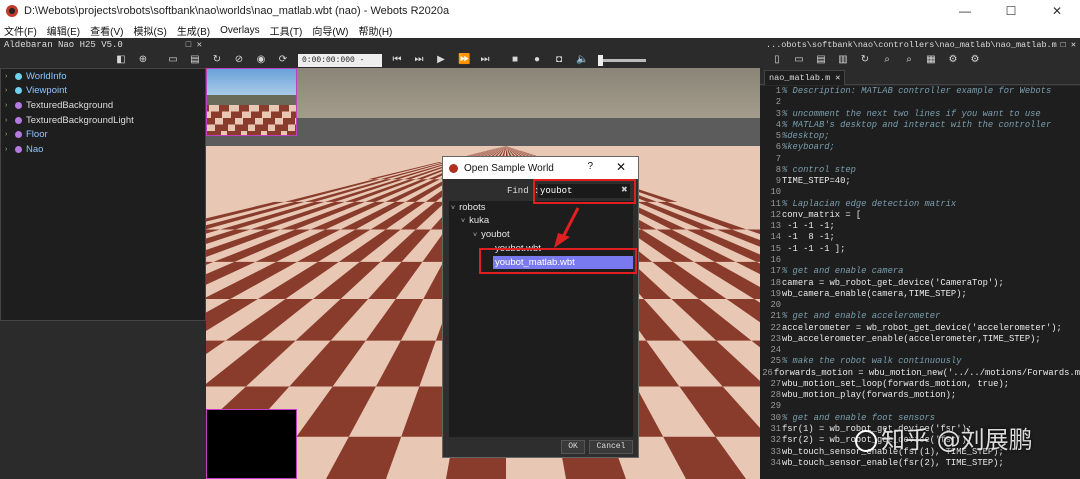 The width and height of the screenshot is (1080, 479). I want to click on code-text: % Laplacian edge detection matrix, so click(869, 203).